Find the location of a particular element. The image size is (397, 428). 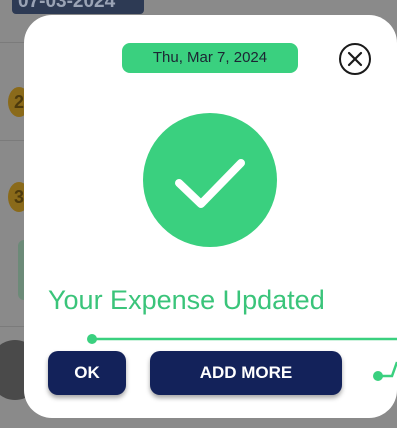

close-button is located at coordinates (355, 59).